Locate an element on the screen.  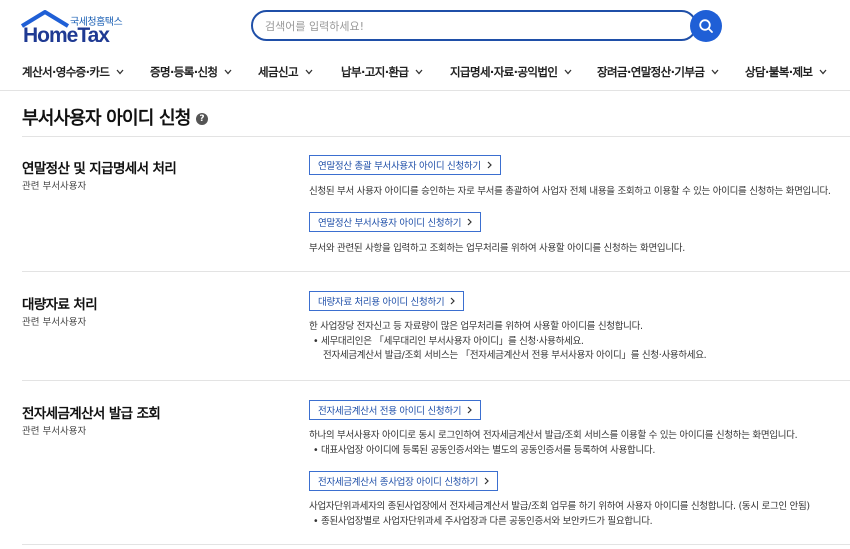
nav-item-label: 계산서·영수증·카드 is located at coordinates (66, 72).